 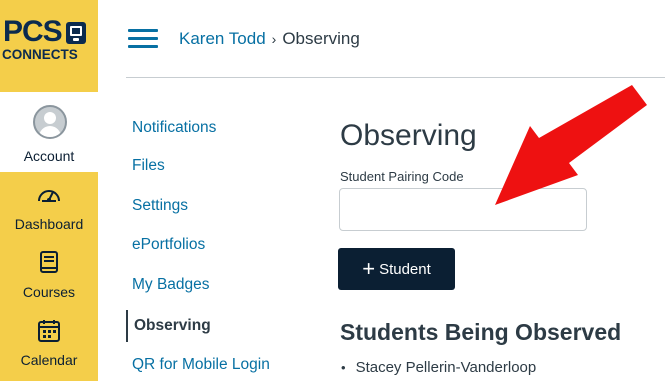 I want to click on subnav-item-eportfolios: ePortfolios, so click(x=211, y=245).